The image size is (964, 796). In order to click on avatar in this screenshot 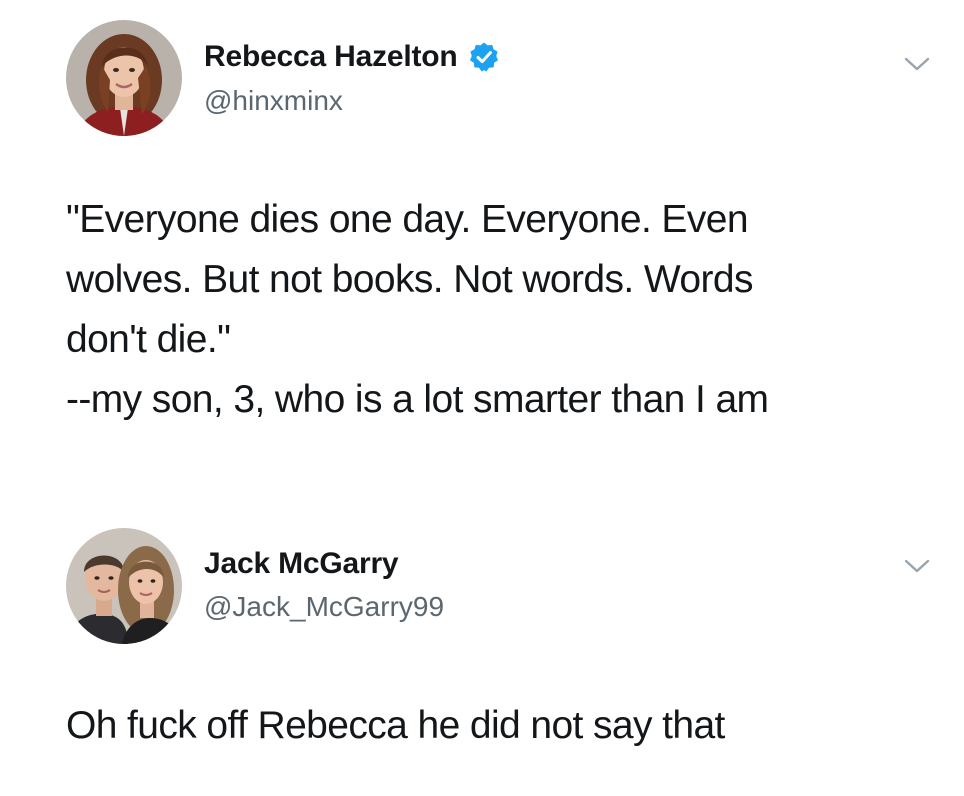, I will do `click(124, 586)`.